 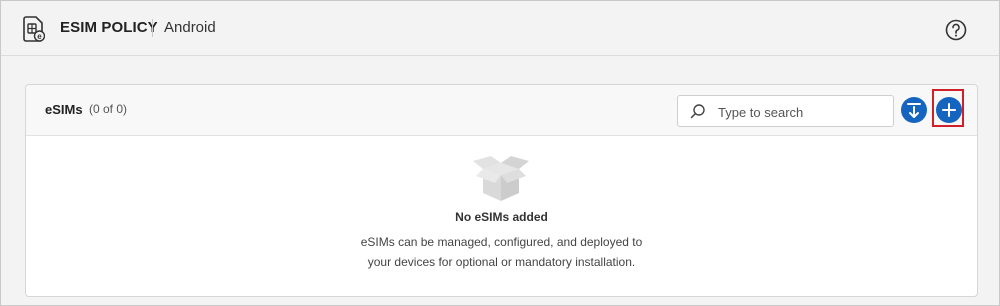 What do you see at coordinates (501, 217) in the screenshot?
I see `empty-state-title: No eSIMs added` at bounding box center [501, 217].